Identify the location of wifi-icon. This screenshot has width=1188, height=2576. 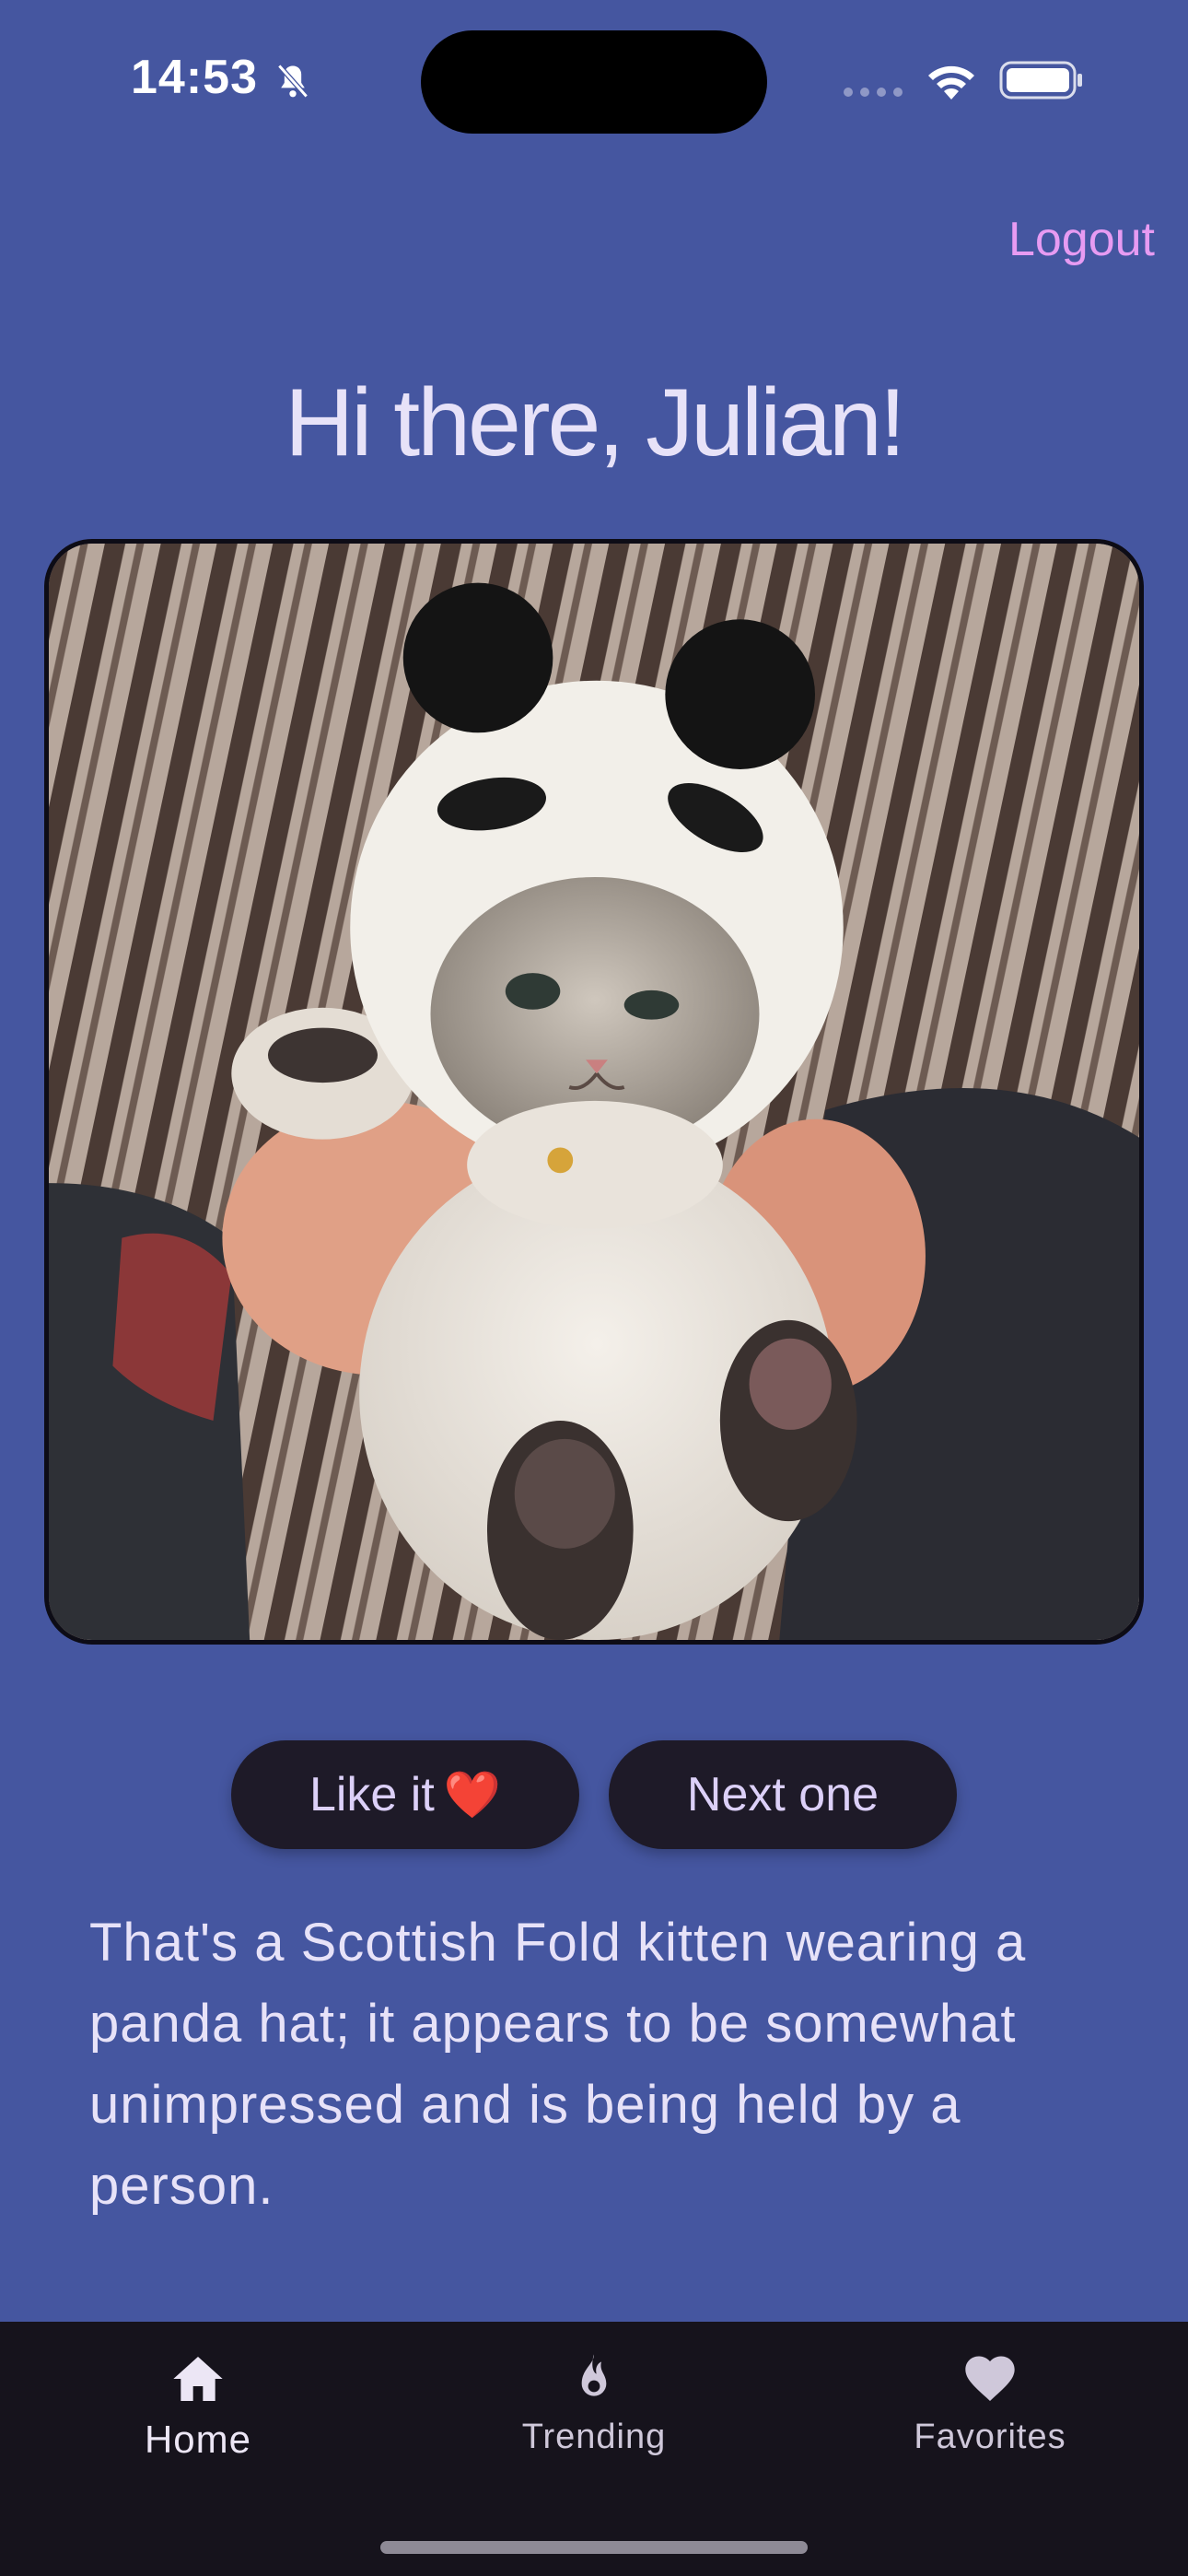
(951, 82).